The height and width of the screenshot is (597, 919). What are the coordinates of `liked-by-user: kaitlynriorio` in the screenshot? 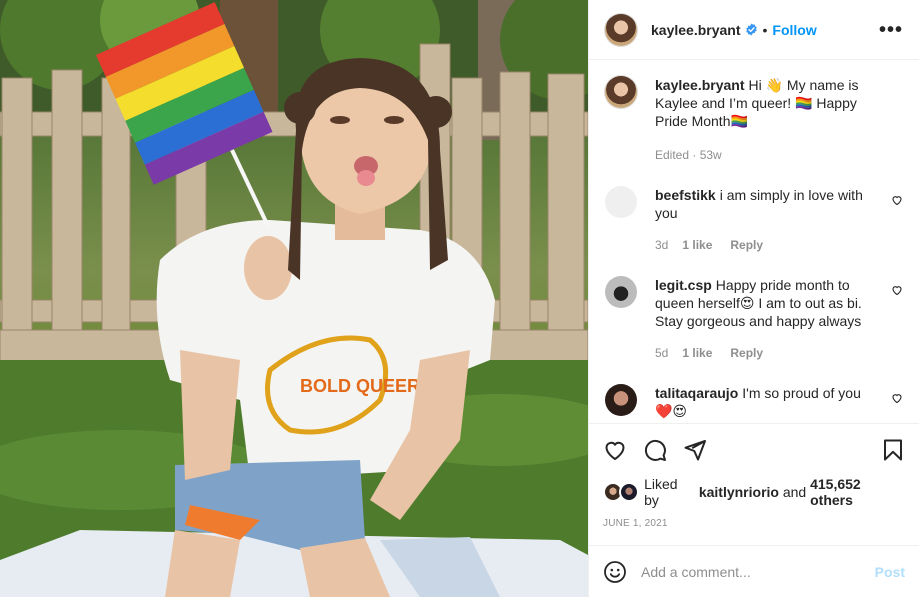 It's located at (739, 492).